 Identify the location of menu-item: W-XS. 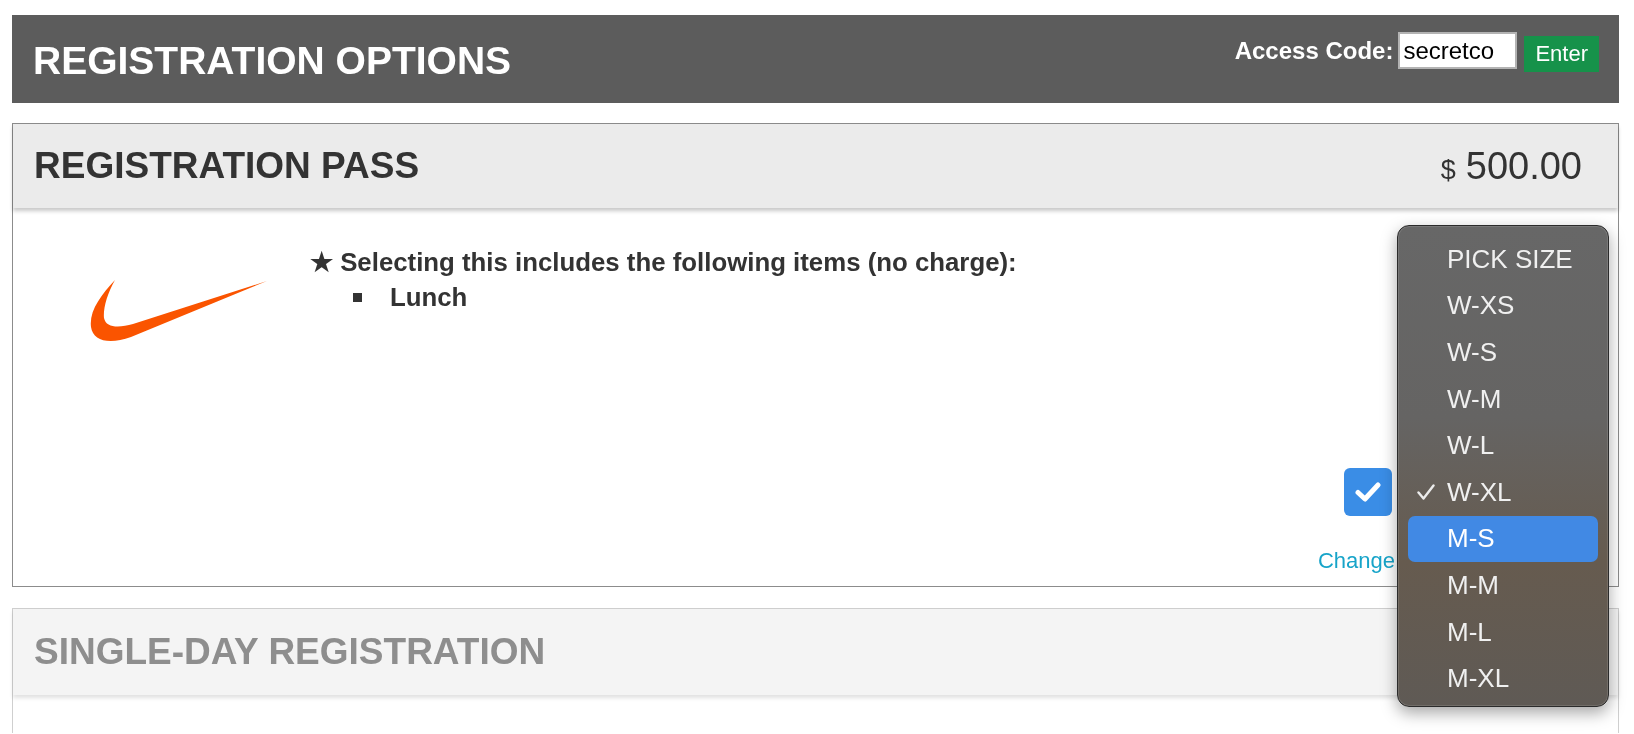
(1503, 306).